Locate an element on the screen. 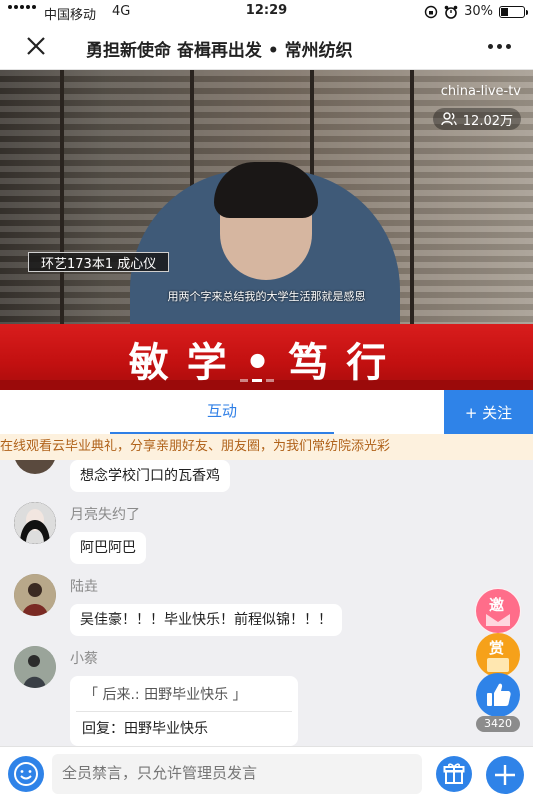  quoted-text: 「 后来.: 田野毕业快乐 」 is located at coordinates (165, 695).